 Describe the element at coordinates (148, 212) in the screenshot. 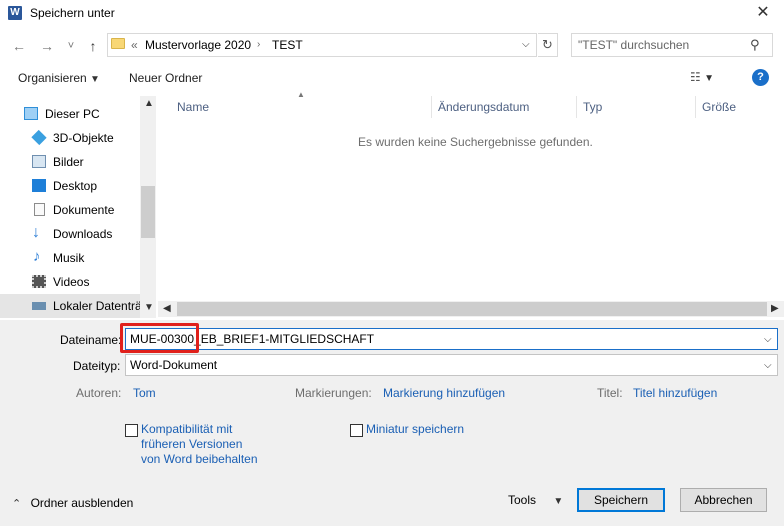

I see `sidebar-scroll-thumb` at that location.